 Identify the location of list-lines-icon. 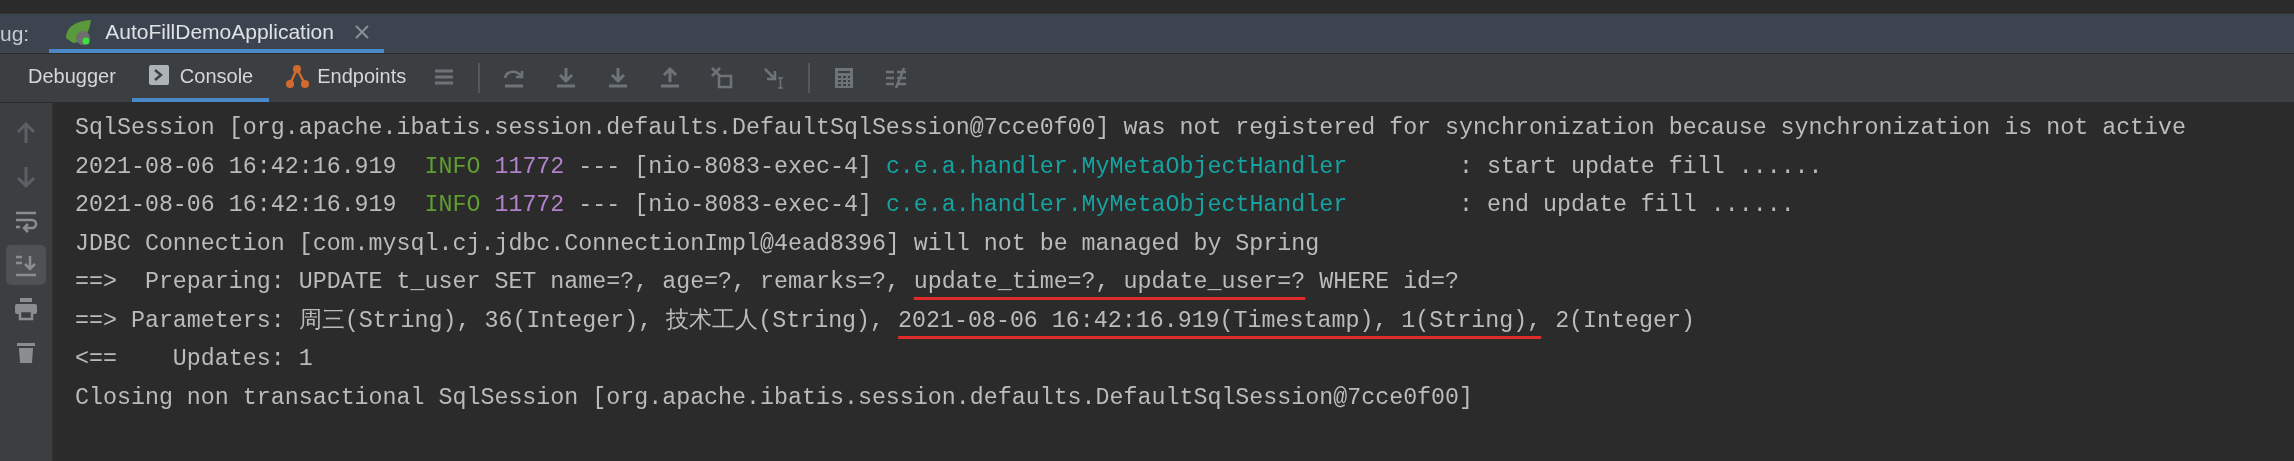
(896, 78).